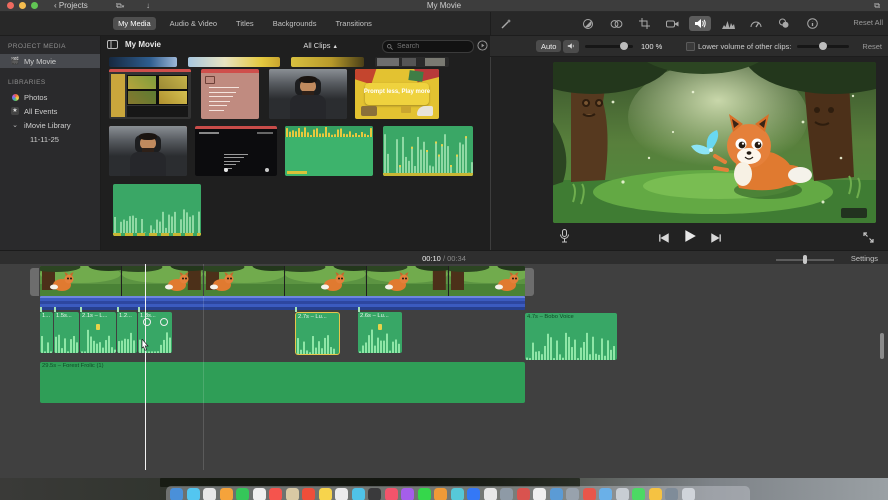 The height and width of the screenshot is (500, 888). Describe the element at coordinates (428, 151) in the screenshot. I see `media-clip-audio-spikes` at that location.